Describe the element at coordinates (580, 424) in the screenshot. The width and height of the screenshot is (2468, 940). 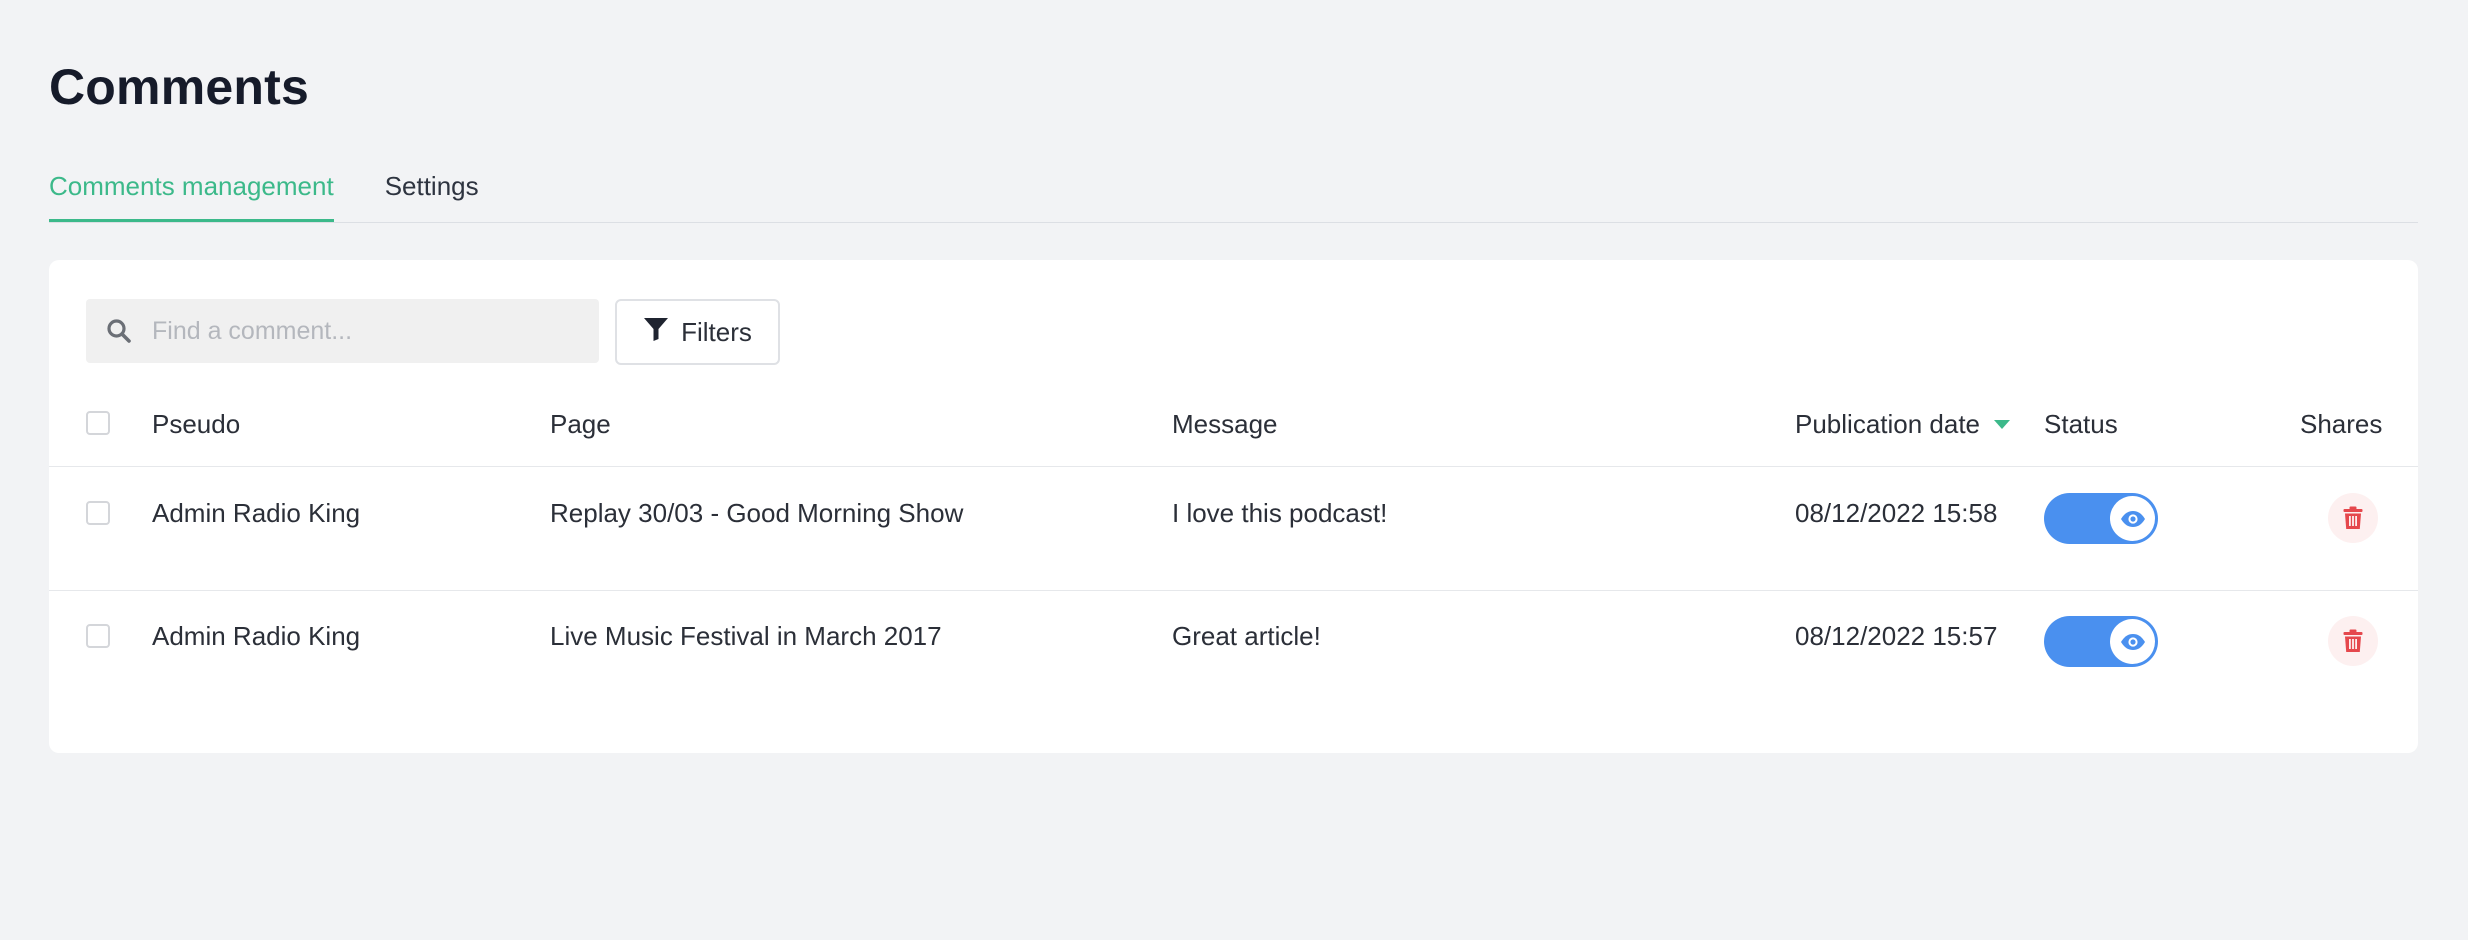
I see `column-header-page: Page` at that location.